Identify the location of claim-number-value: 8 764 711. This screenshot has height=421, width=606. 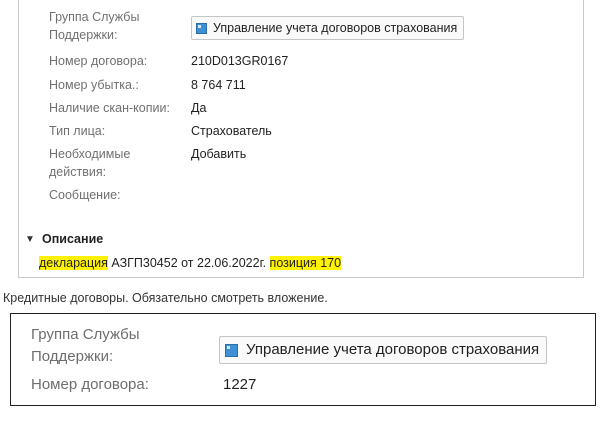
(218, 85).